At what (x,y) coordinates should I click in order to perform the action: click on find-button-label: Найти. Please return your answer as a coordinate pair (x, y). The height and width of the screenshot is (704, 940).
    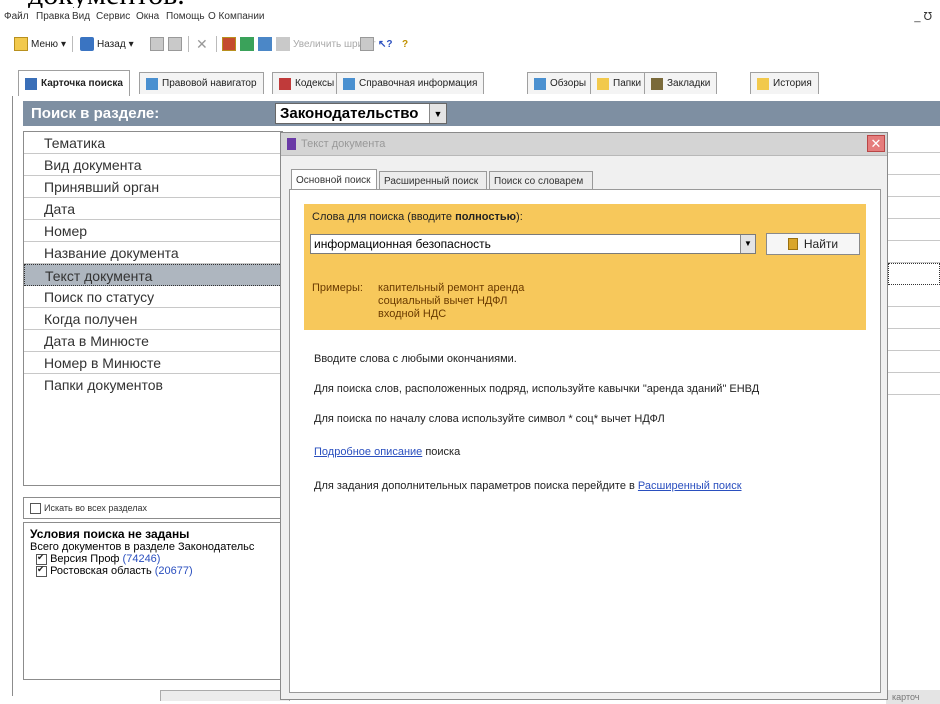
    Looking at the image, I should click on (821, 244).